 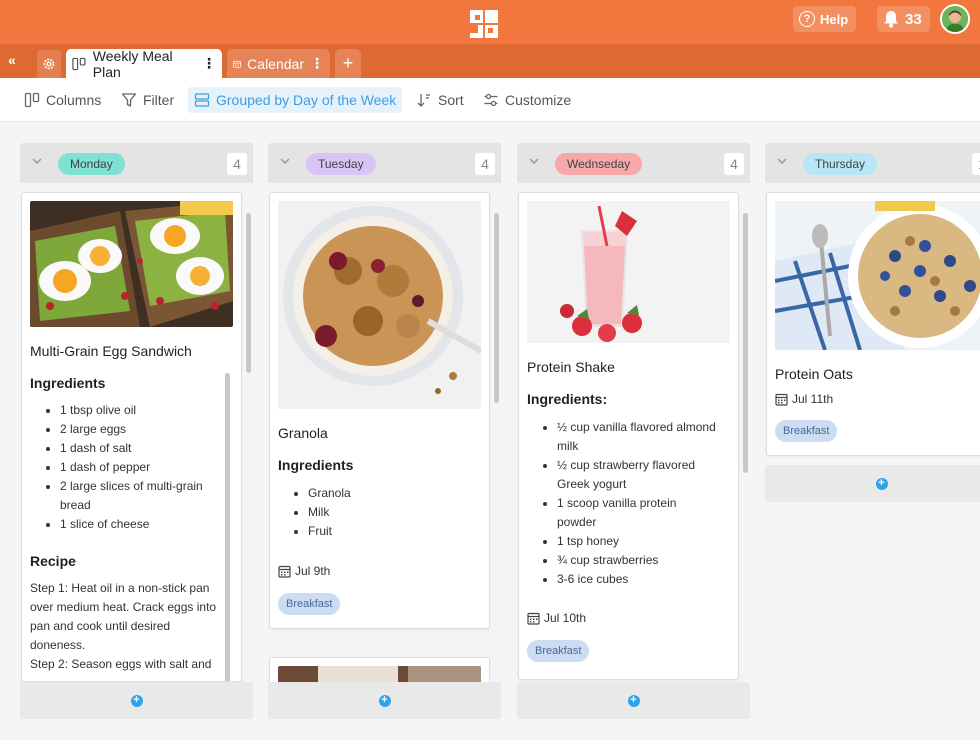 I want to click on sort-button: Sort, so click(x=440, y=100).